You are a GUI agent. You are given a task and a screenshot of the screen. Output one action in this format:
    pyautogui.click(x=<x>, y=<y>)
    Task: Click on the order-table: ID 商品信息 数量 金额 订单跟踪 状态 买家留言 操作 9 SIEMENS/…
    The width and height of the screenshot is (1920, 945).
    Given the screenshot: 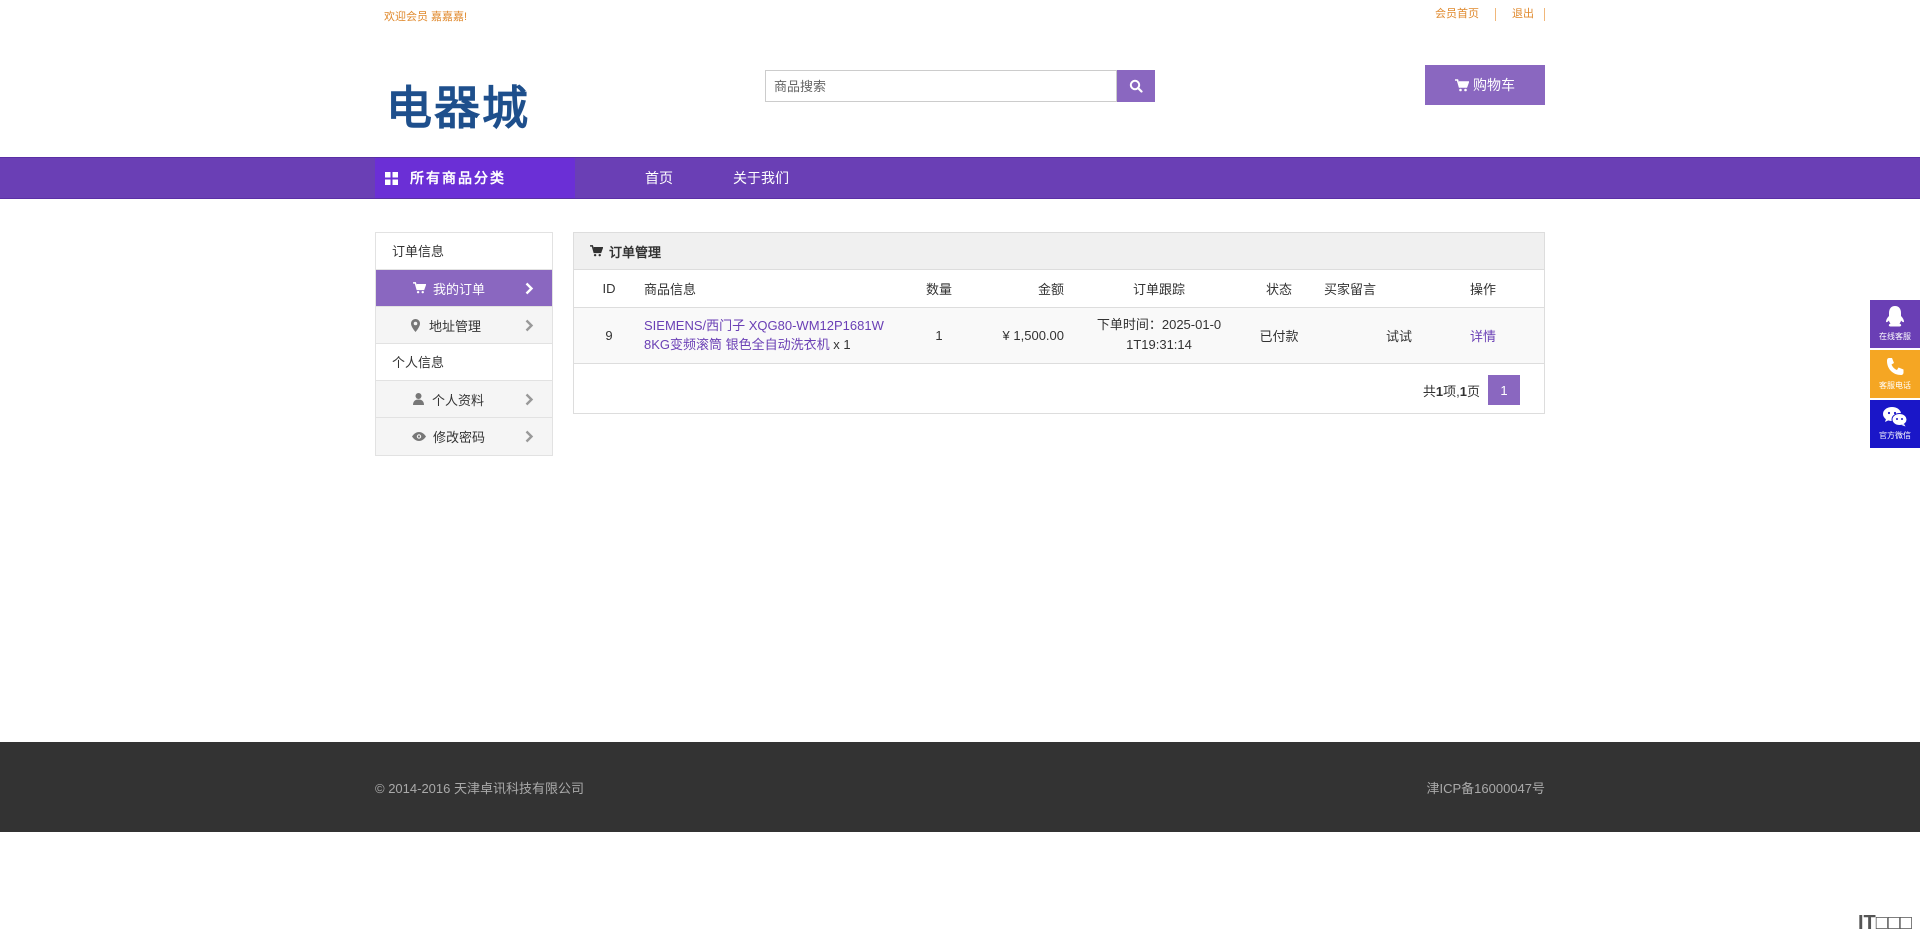 What is the action you would take?
    pyautogui.click(x=1059, y=317)
    